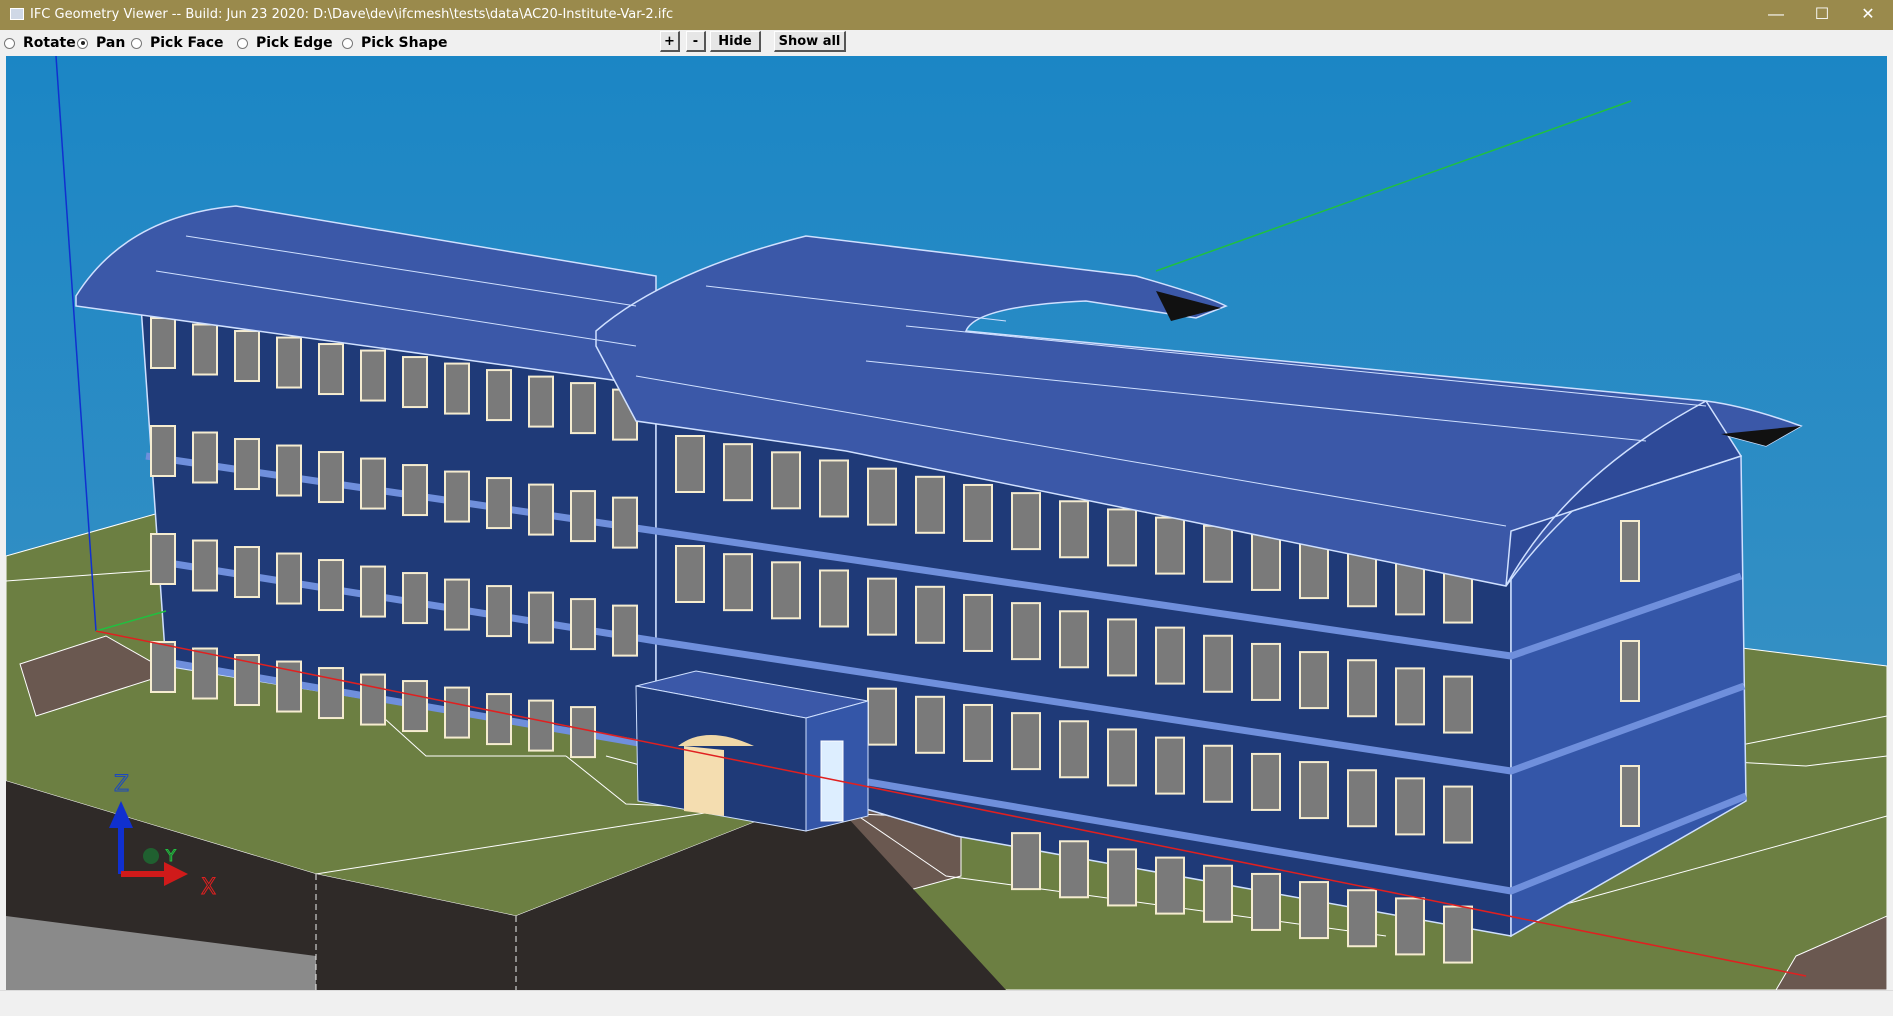  I want to click on show-all-button: Show all, so click(810, 41).